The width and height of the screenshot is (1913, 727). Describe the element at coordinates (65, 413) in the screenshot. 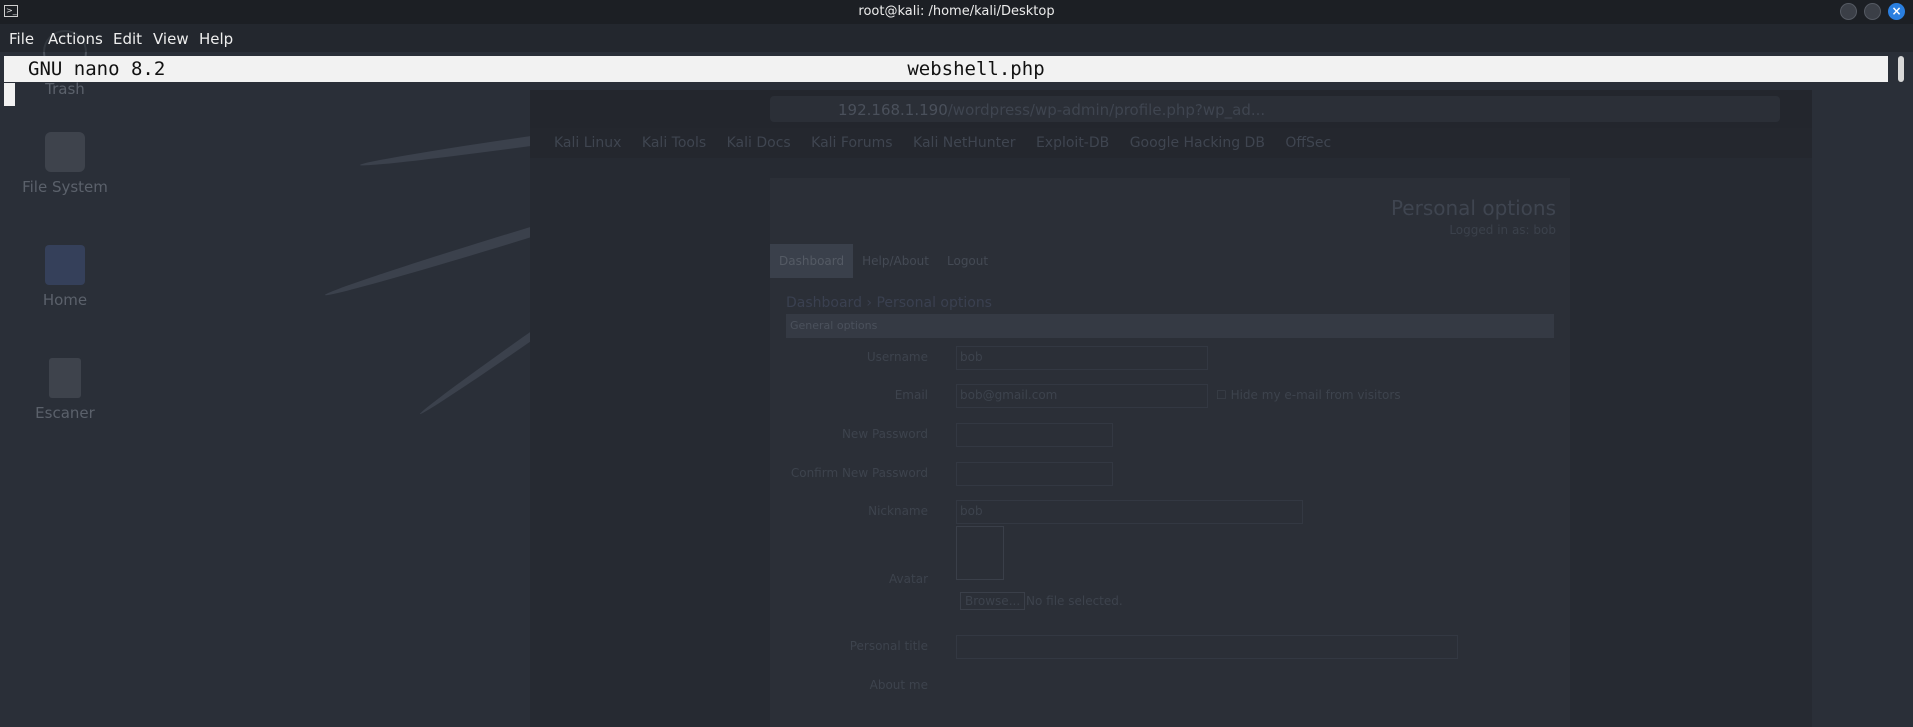

I see `desktop-icon-label: Escaner` at that location.